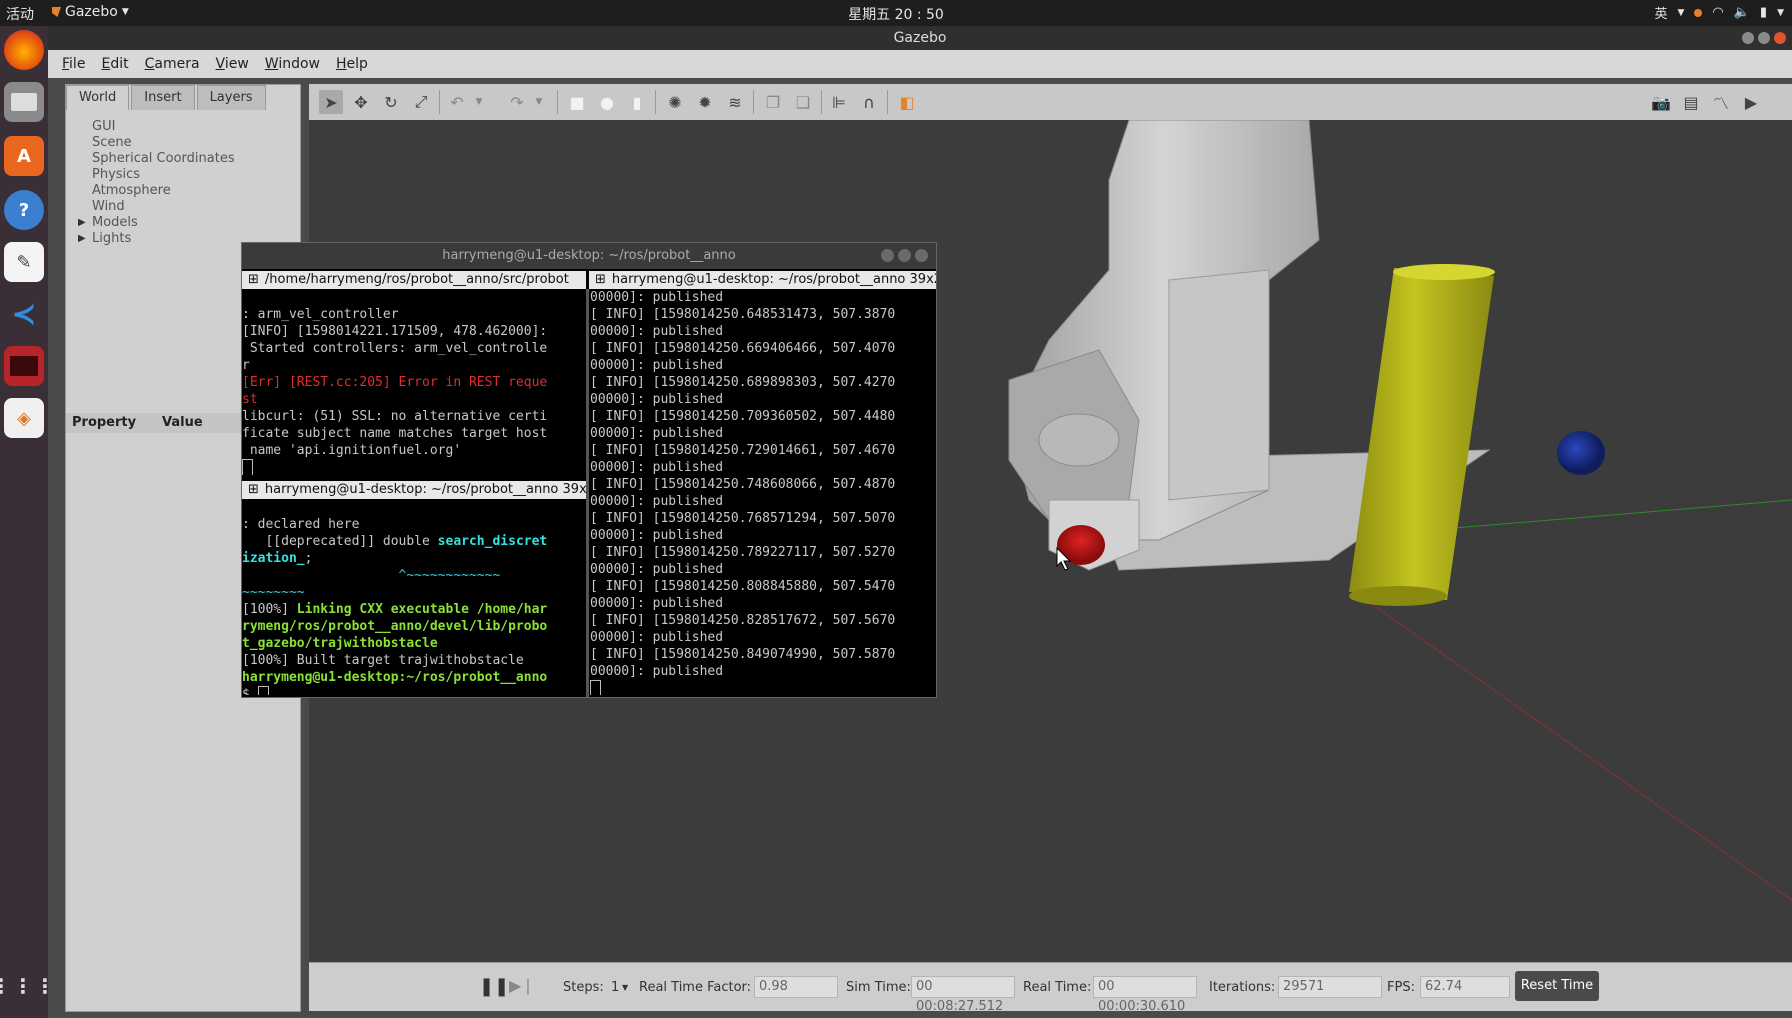 Image resolution: width=1792 pixels, height=1018 pixels. What do you see at coordinates (422, 609) in the screenshot?
I see `terminal-link-line: Linking CXX executable /home/har` at bounding box center [422, 609].